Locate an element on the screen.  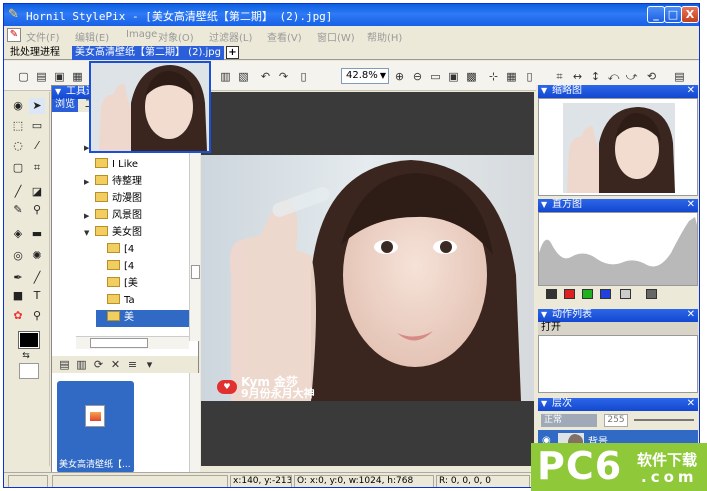
brush-icon: ╱ is located at coordinates (18, 192).